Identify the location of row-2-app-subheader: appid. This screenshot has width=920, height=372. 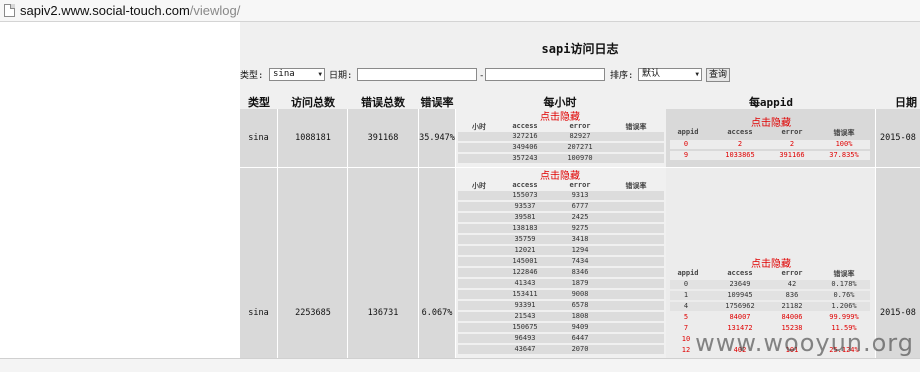
(688, 273).